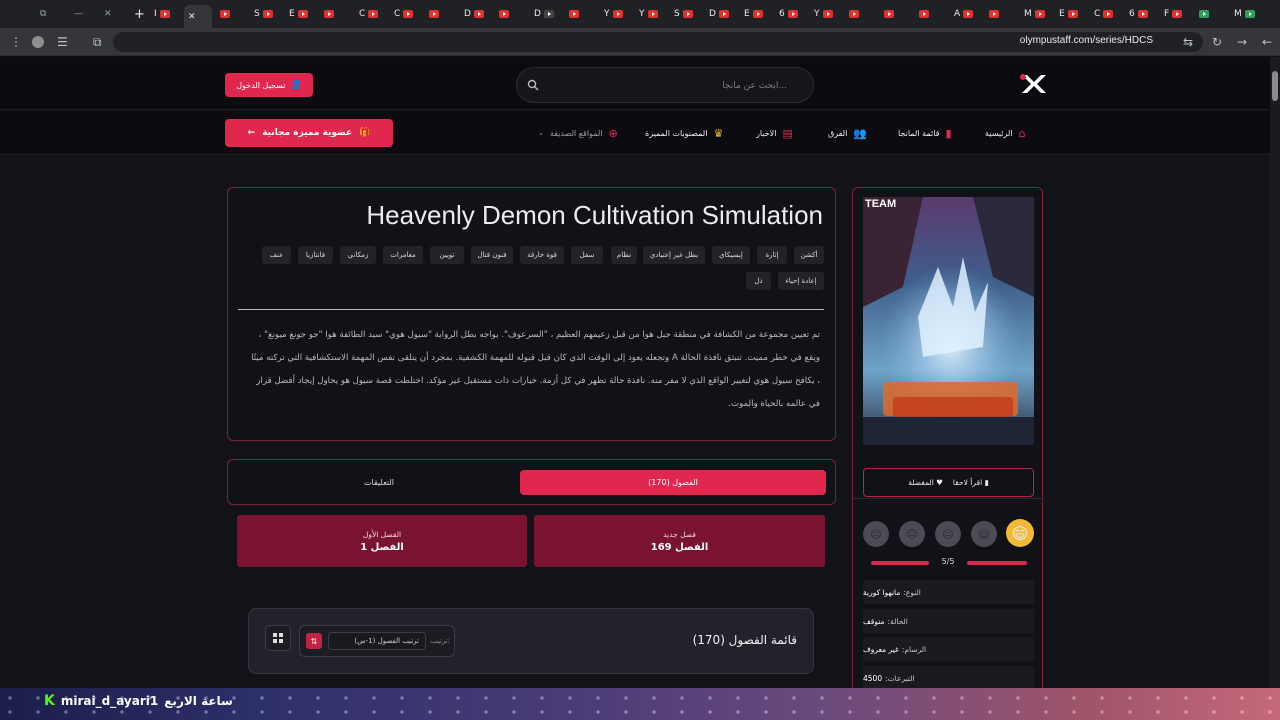 The width and height of the screenshot is (1280, 720). Describe the element at coordinates (876, 534) in the screenshot. I see `rating-angry-icon: ☹` at that location.